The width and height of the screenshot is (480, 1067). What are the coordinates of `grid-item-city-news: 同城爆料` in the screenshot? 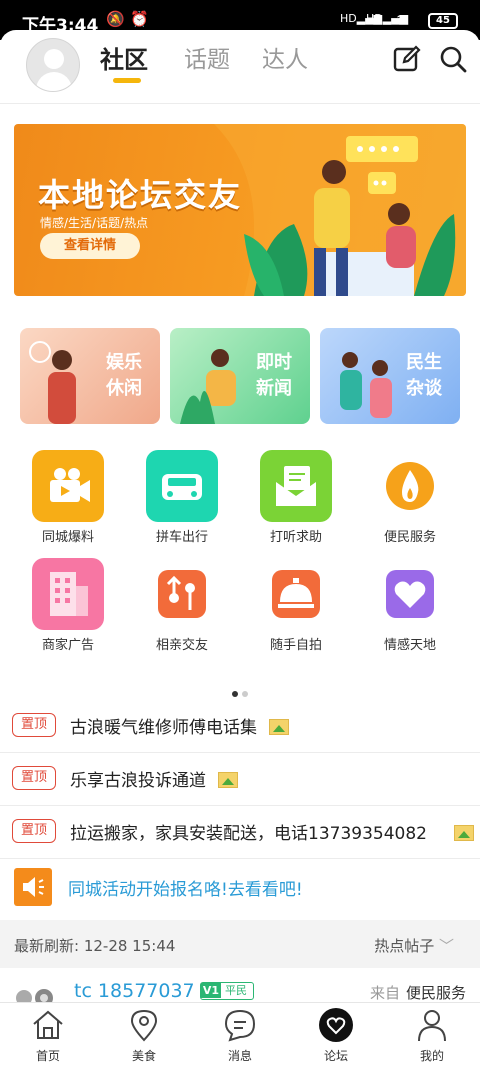 It's located at (68, 500).